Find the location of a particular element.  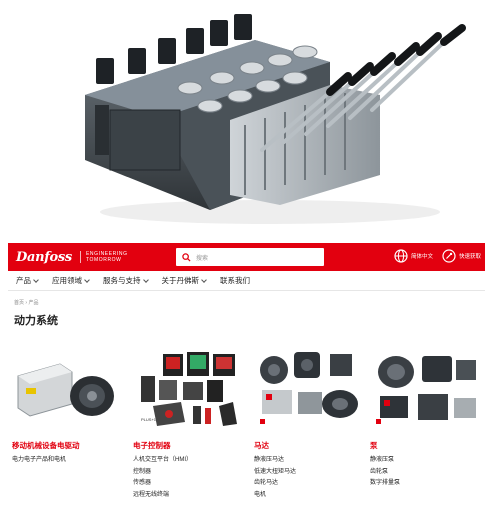

category-card: 马达 静液压马达 低速大扭矩马达 齿轮马达 电机 is located at coordinates (312, 423).